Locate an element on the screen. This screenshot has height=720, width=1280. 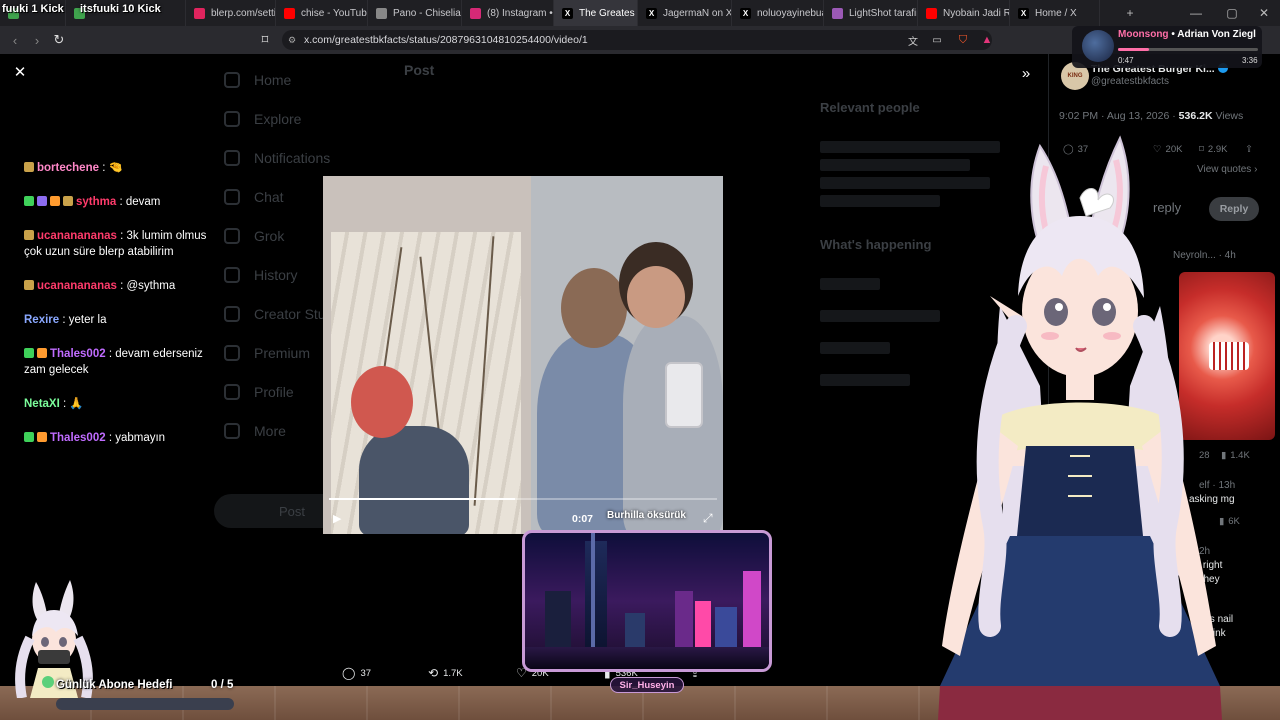
browser-tab: X JagermaN on X is located at coordinates (685, 13).